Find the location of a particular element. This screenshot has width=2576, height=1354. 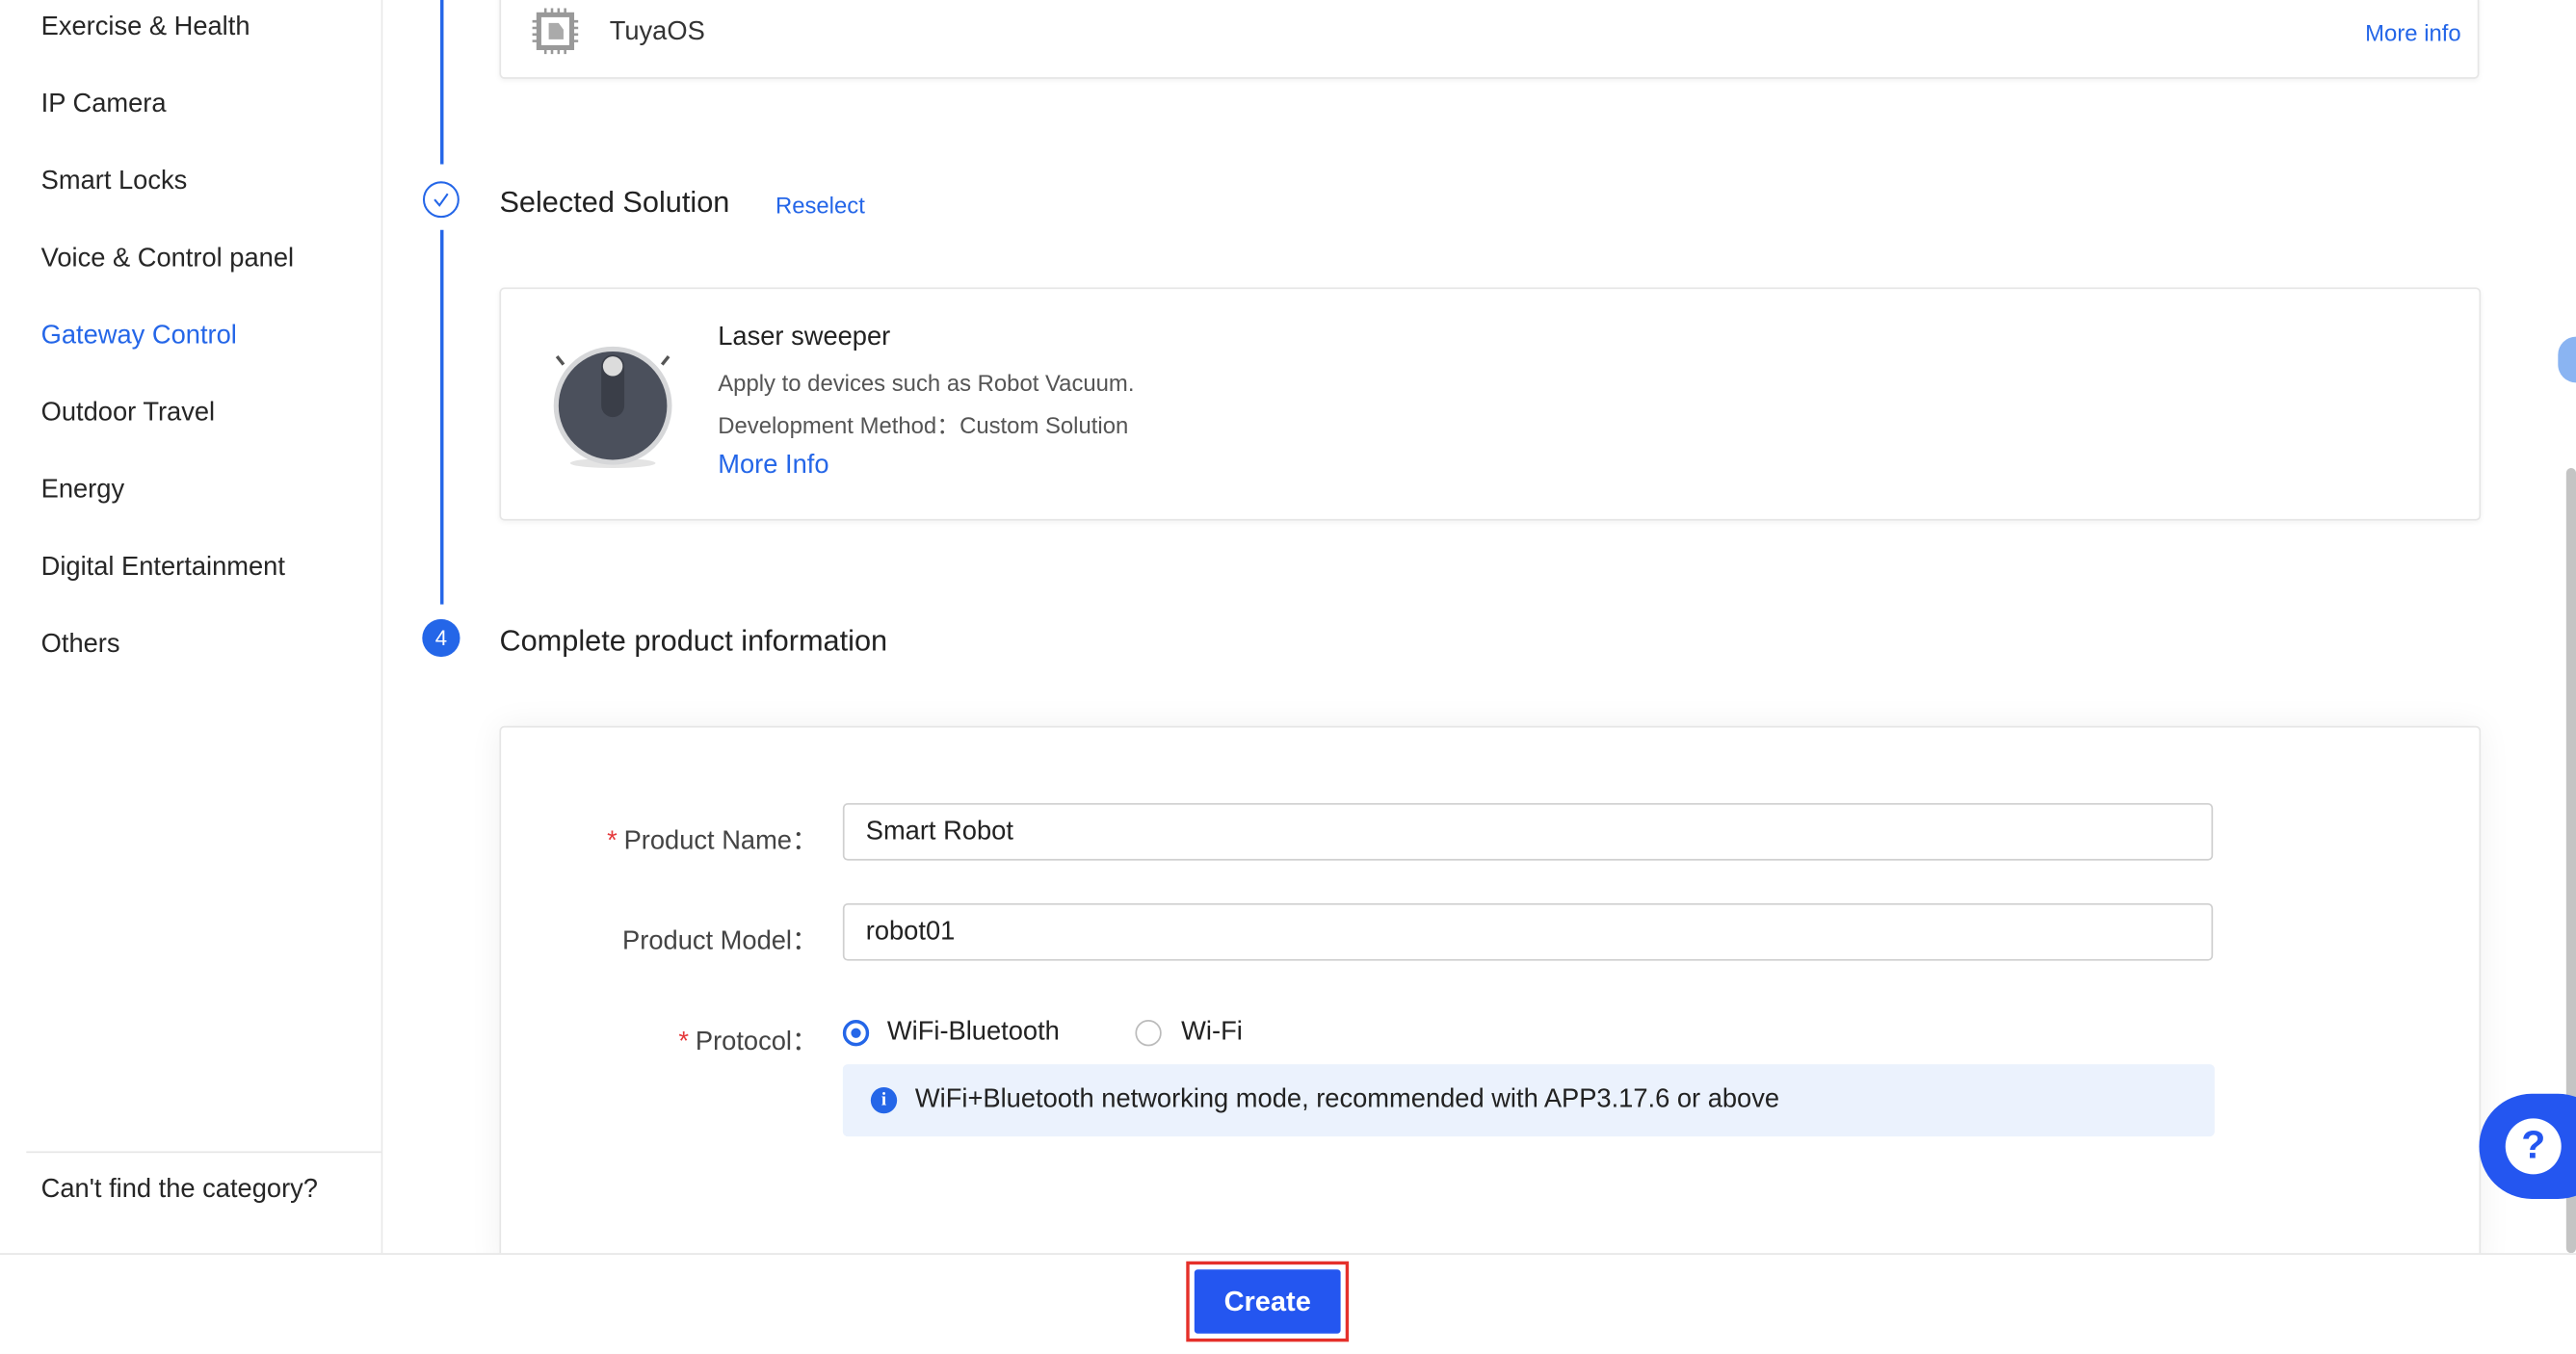

bottom-action-bar: Create is located at coordinates (1288, 1303).